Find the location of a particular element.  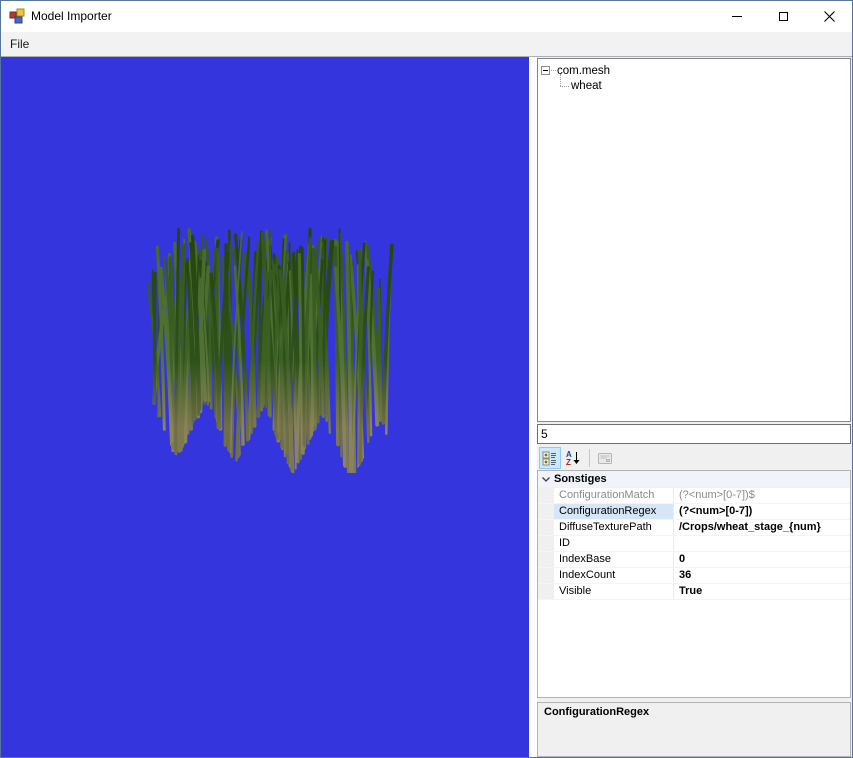

alphabetical-icon: A Z is located at coordinates (573, 458).